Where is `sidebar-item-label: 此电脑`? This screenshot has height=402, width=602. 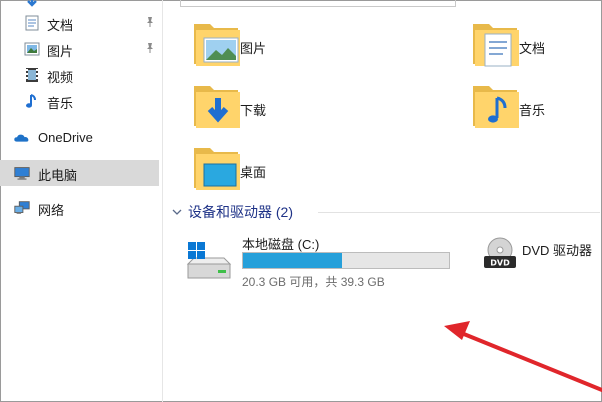
sidebar-item-label: 此电脑 is located at coordinates (58, 175).